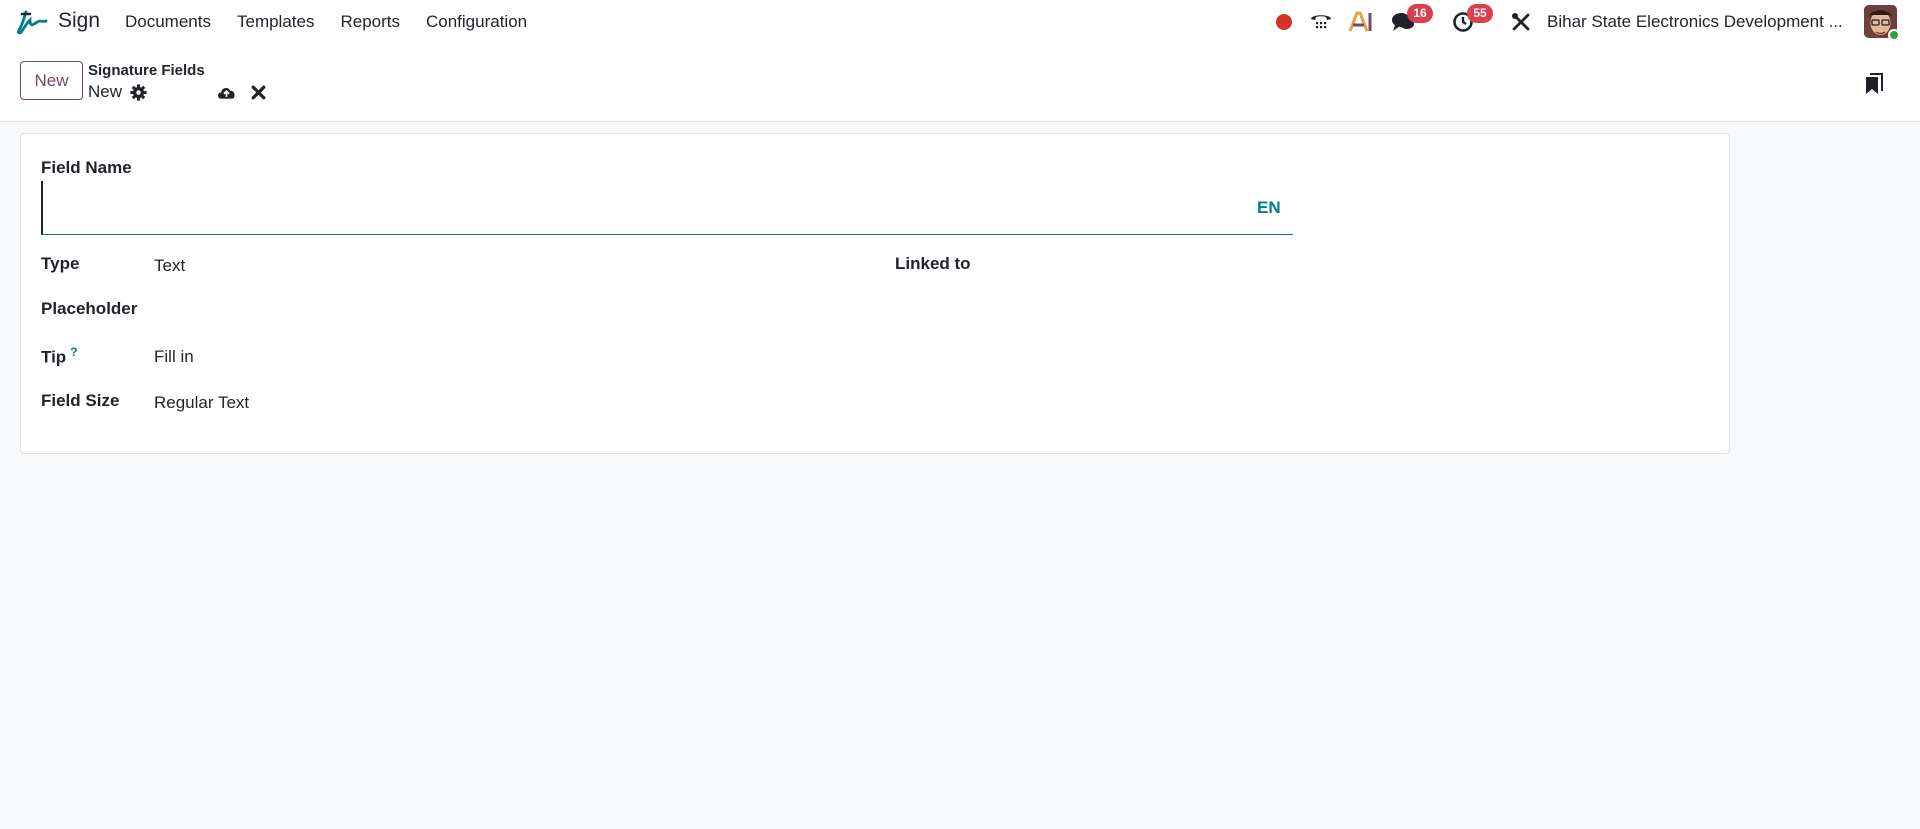  I want to click on menu-documents: Documents, so click(168, 22).